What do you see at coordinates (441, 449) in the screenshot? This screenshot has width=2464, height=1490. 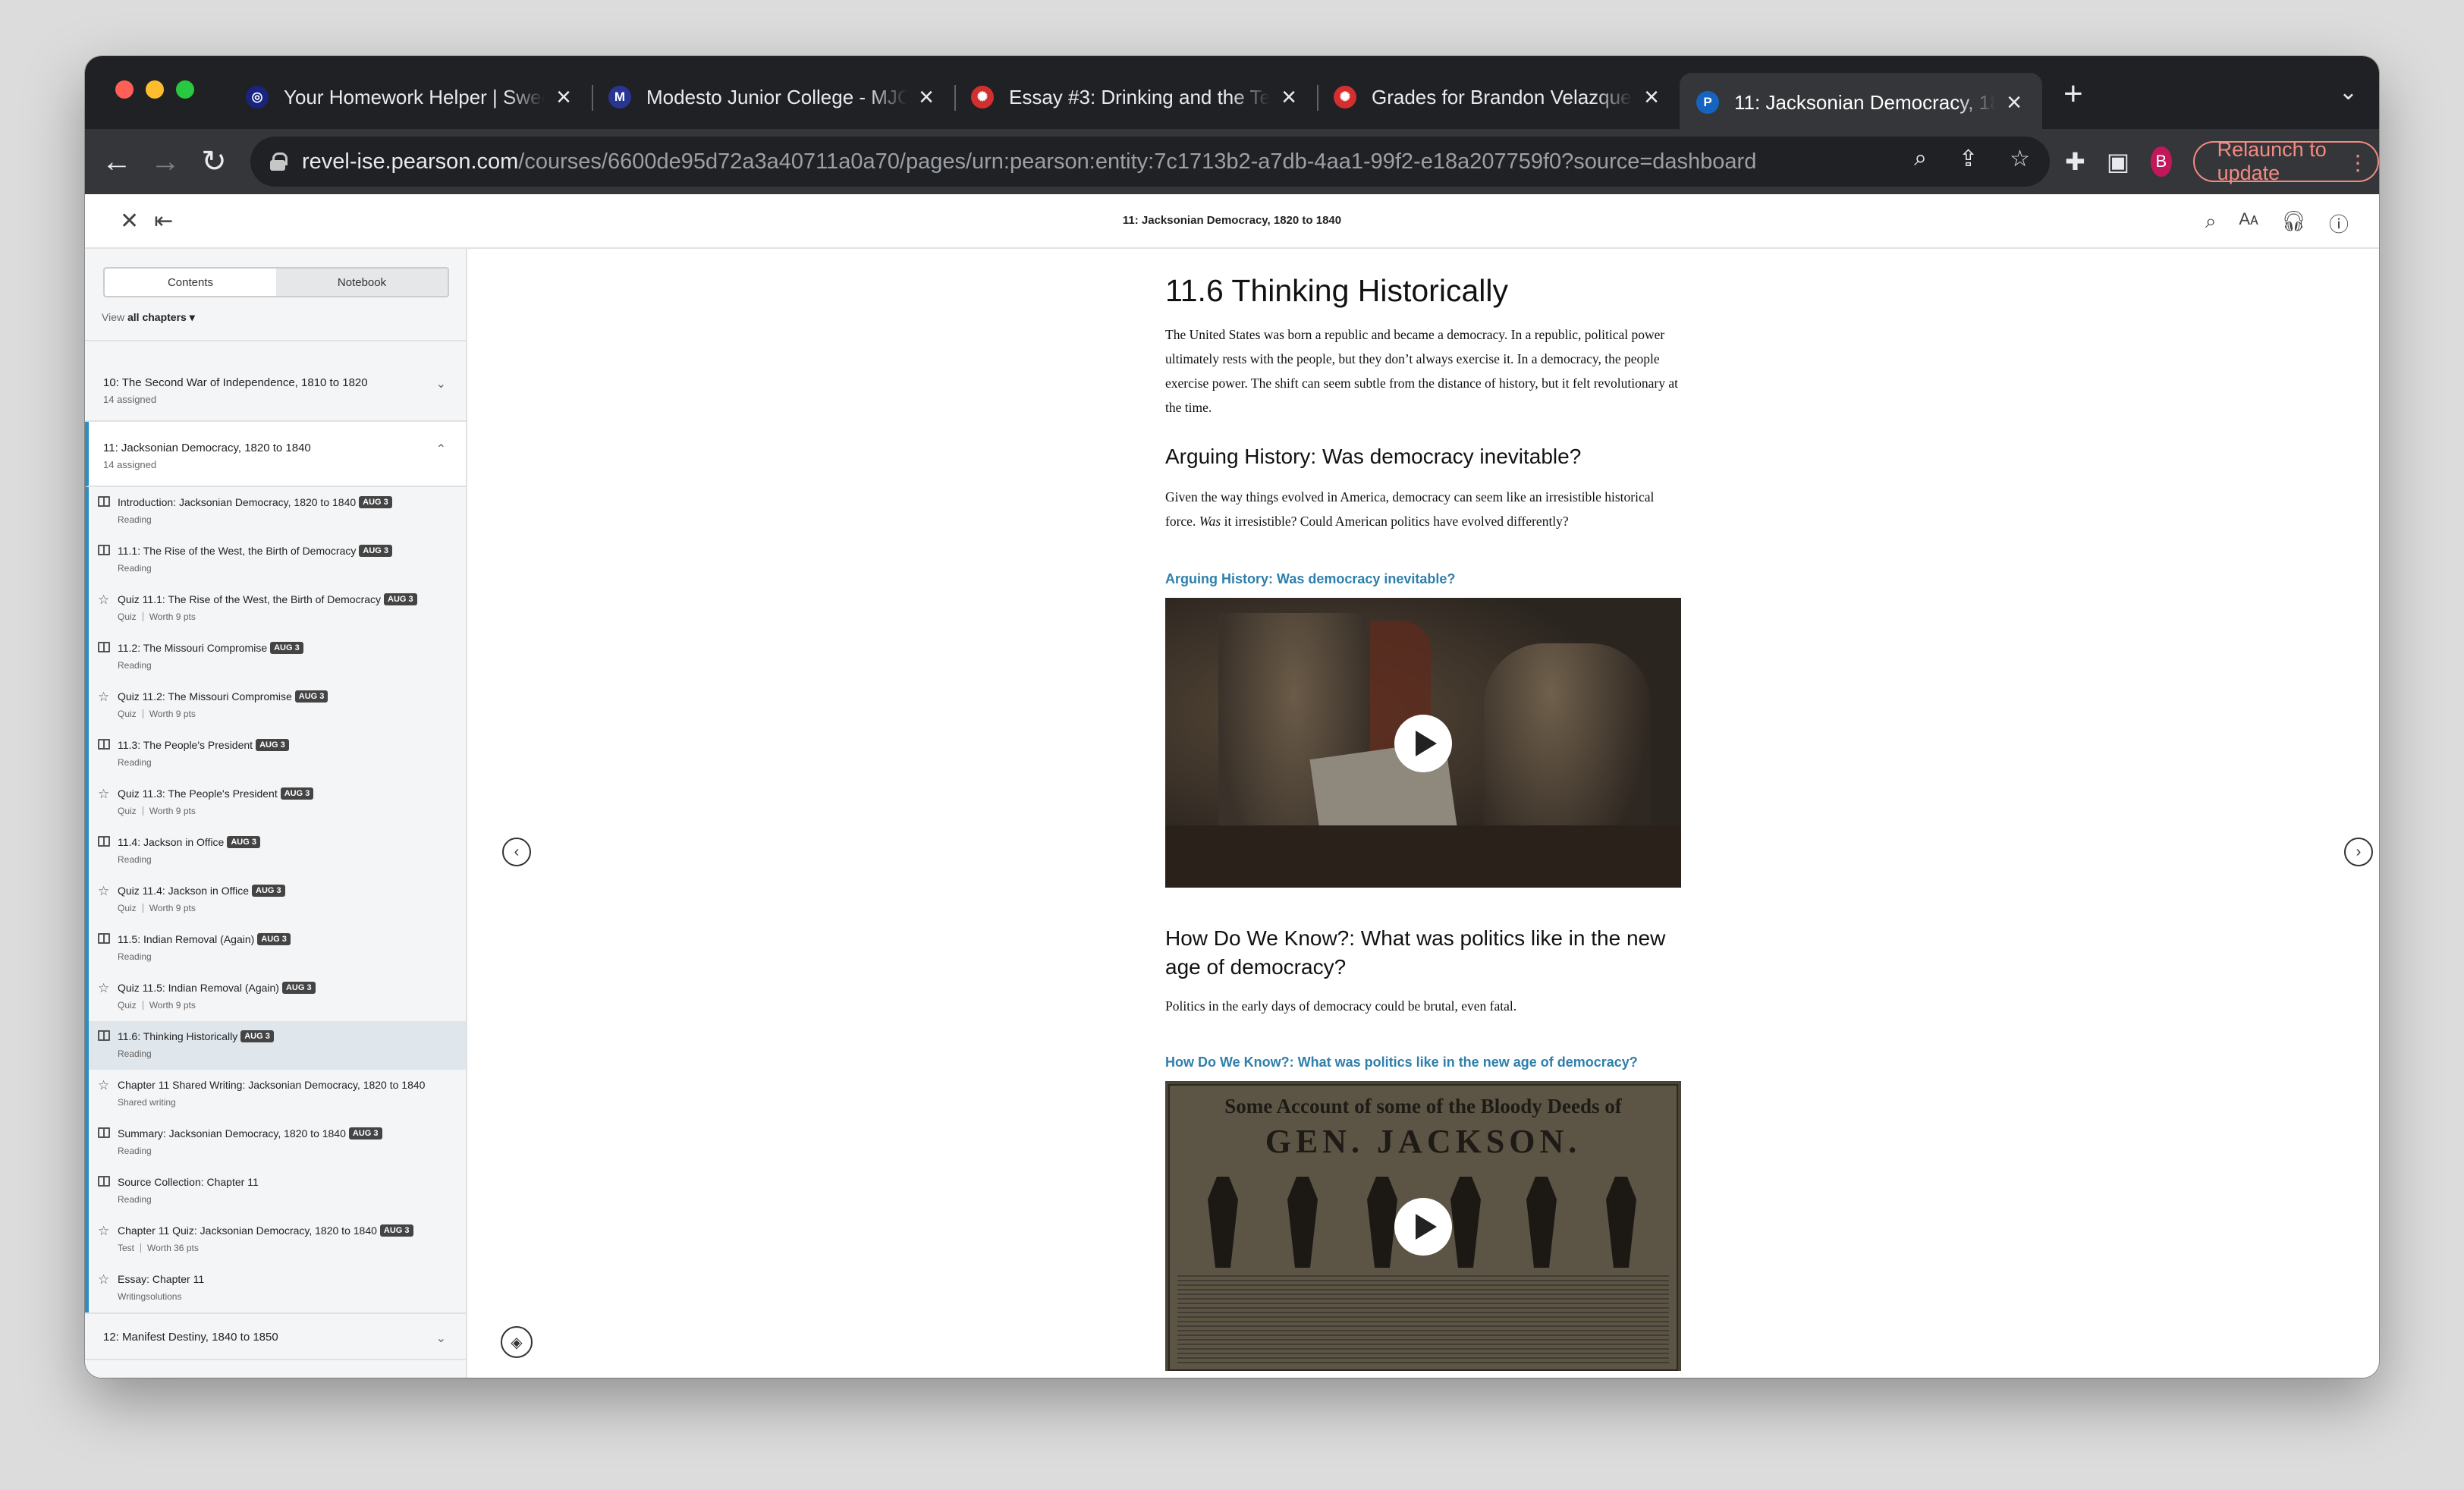 I see `chevron-up-icon: ⌃` at bounding box center [441, 449].